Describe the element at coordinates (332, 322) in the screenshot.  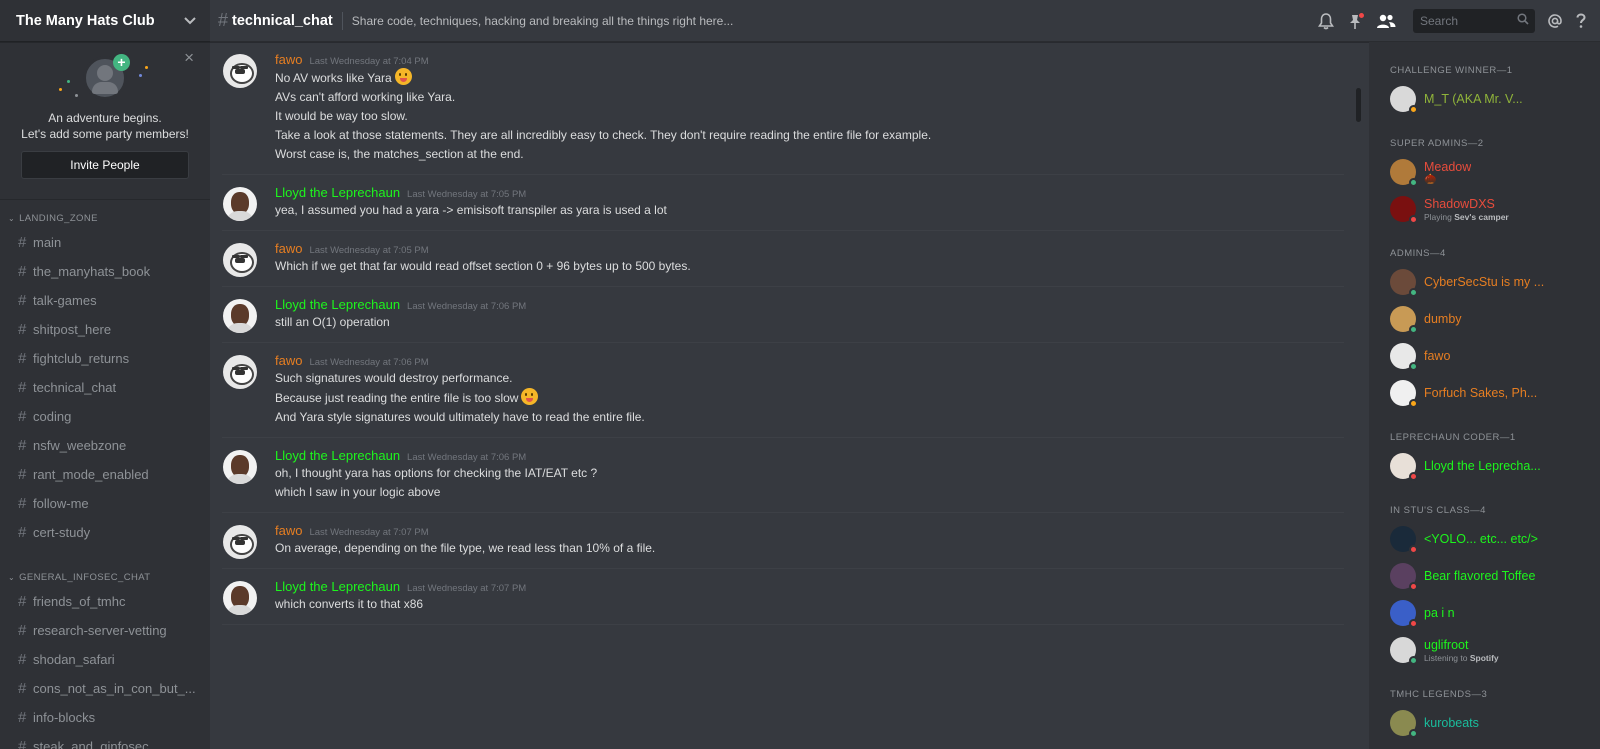
I see `message-line-text: still an O(1) operation` at that location.